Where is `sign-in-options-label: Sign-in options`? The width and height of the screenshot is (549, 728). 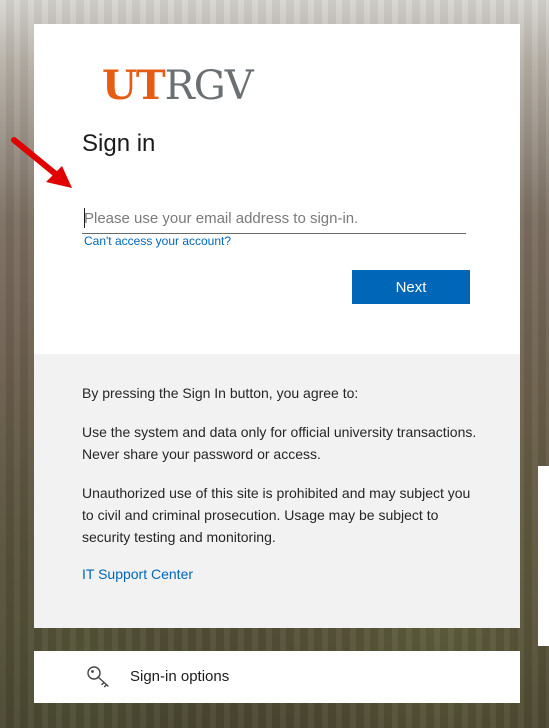 sign-in-options-label: Sign-in options is located at coordinates (180, 676).